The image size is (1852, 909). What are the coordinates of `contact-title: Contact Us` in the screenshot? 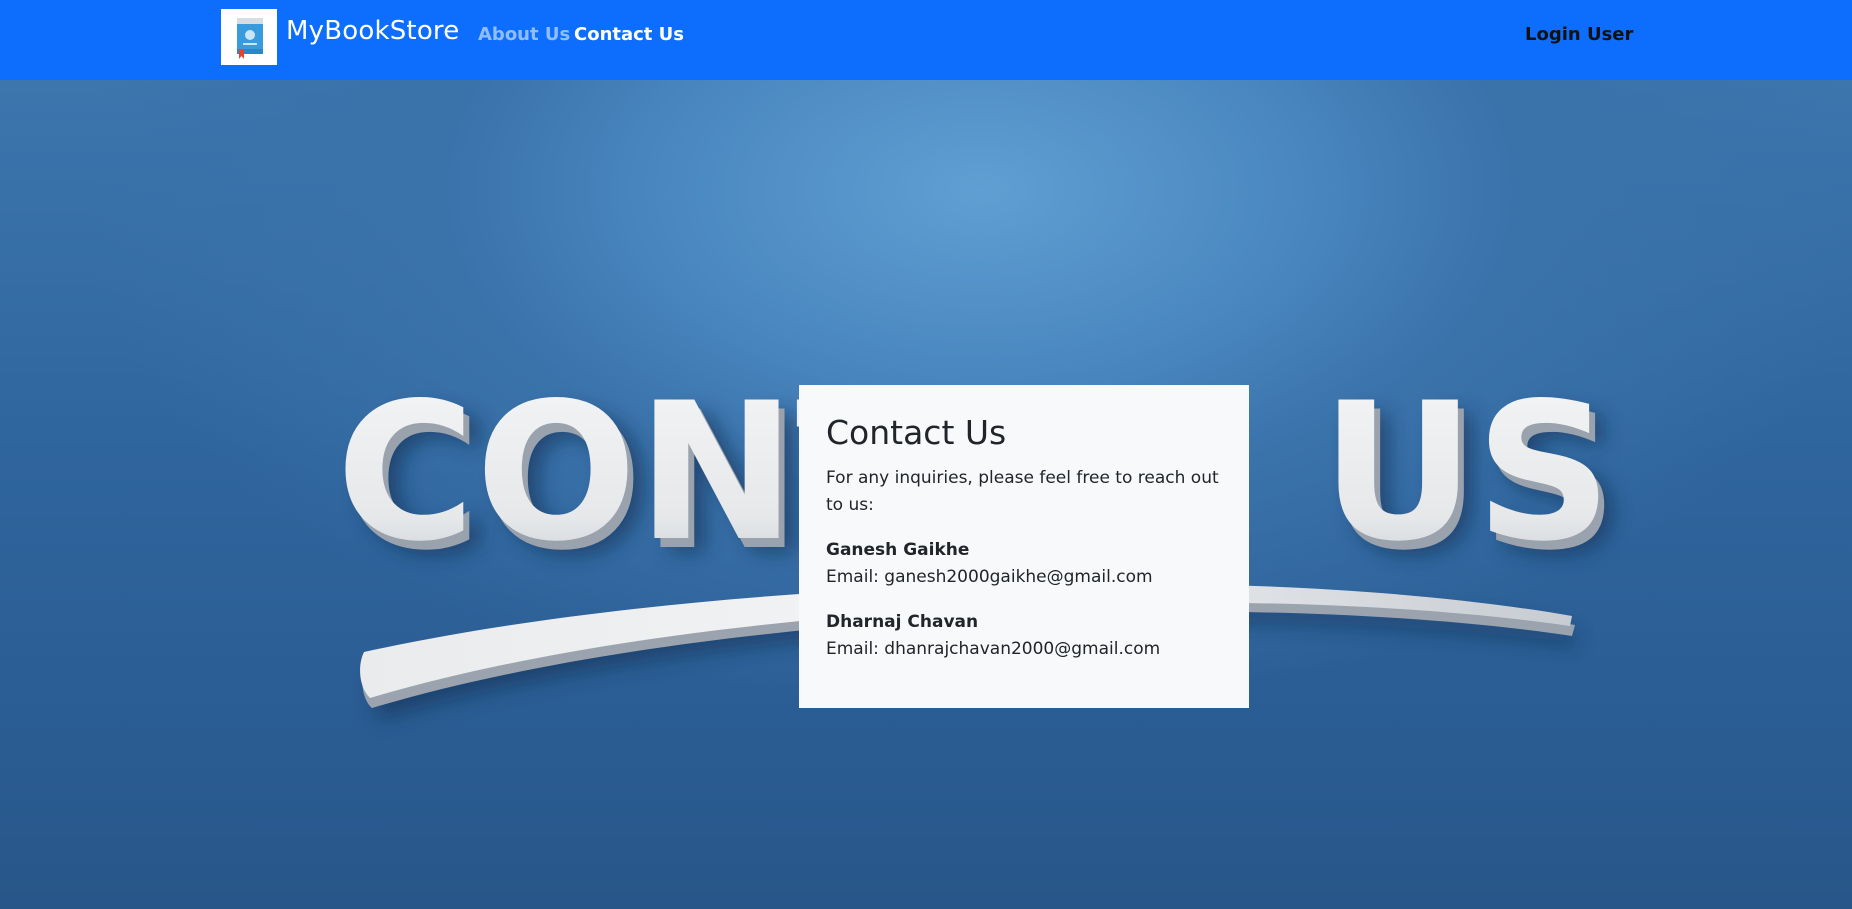 It's located at (916, 432).